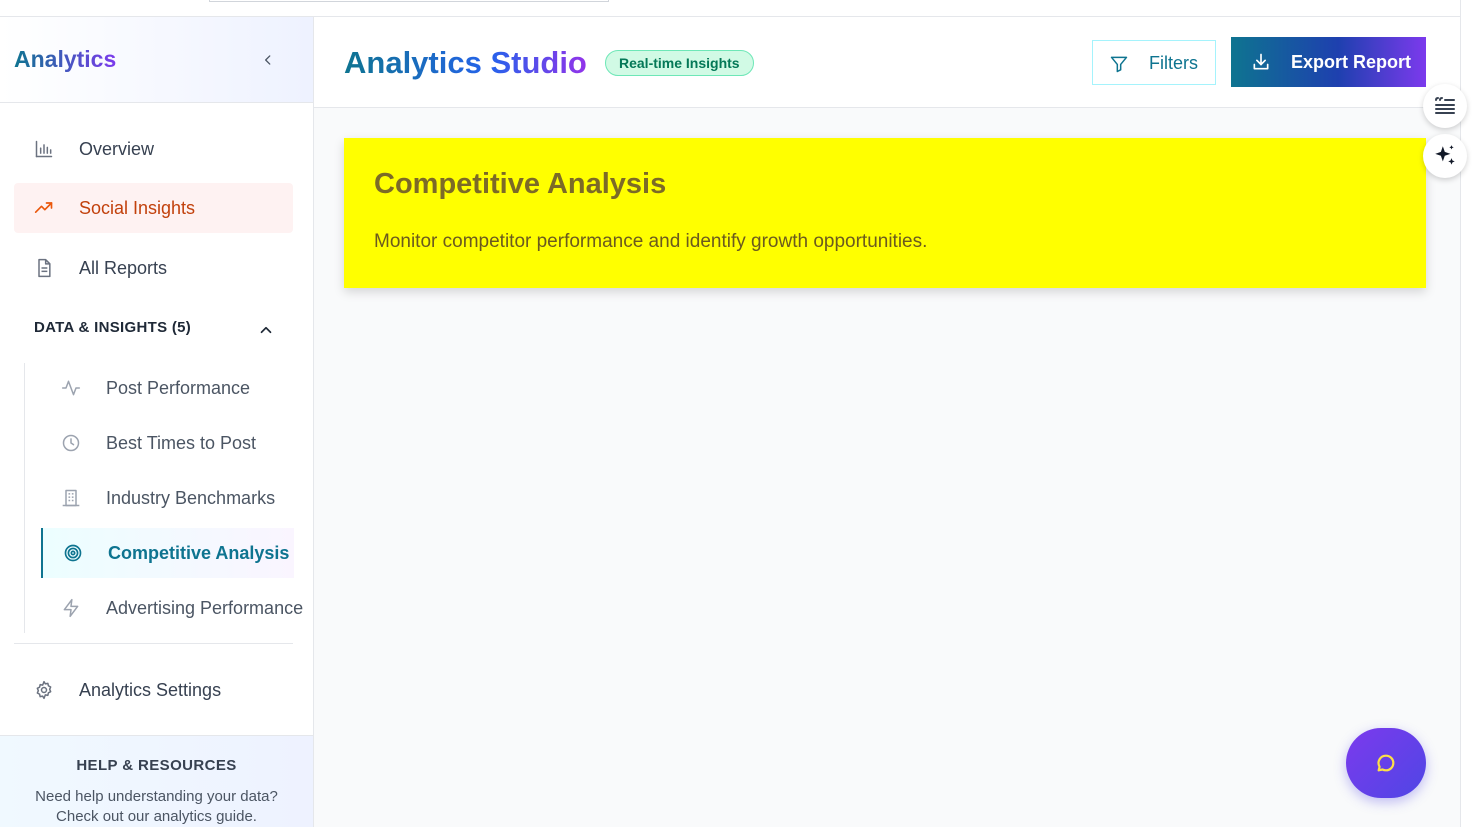 Image resolution: width=1472 pixels, height=827 pixels. What do you see at coordinates (137, 208) in the screenshot?
I see `sidebar-item-label: Social Insights` at bounding box center [137, 208].